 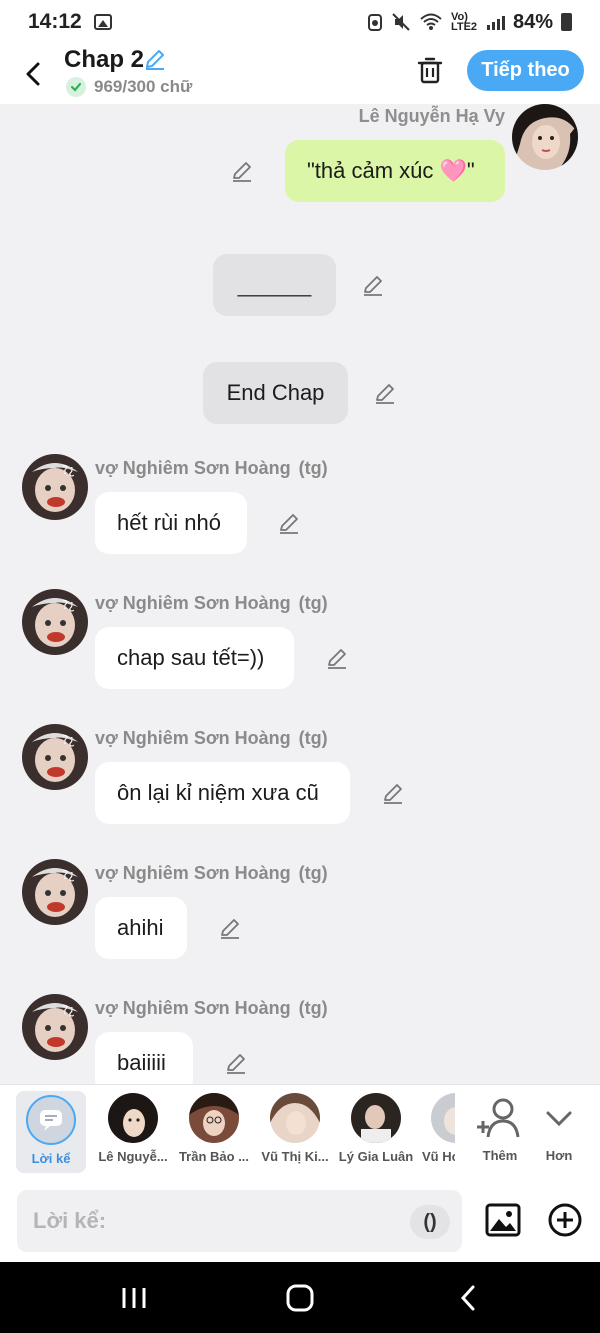 What do you see at coordinates (566, 22) in the screenshot?
I see `battery-icon` at bounding box center [566, 22].